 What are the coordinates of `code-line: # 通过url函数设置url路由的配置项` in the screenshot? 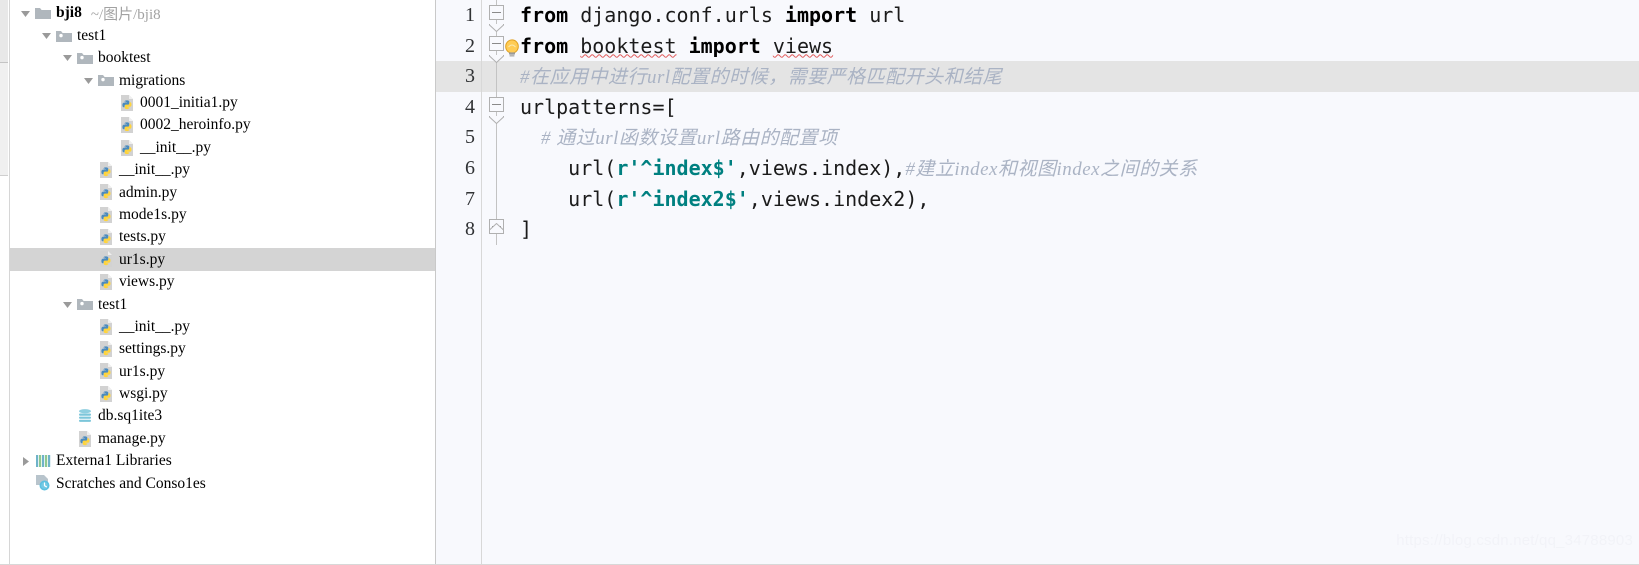 It's located at (1074, 137).